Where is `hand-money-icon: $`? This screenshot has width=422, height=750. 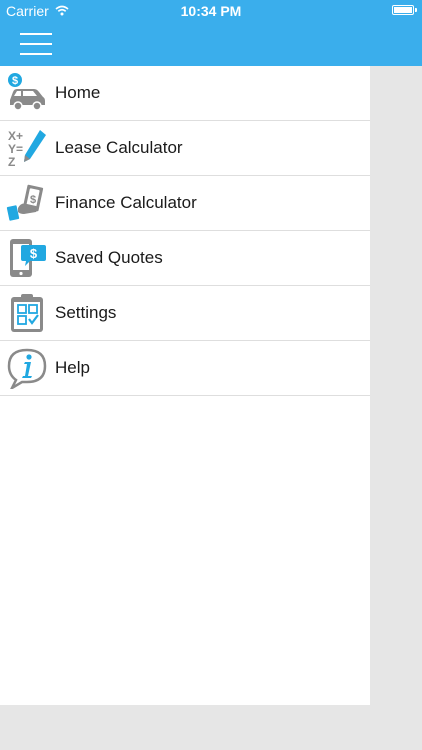 hand-money-icon: $ is located at coordinates (27, 203).